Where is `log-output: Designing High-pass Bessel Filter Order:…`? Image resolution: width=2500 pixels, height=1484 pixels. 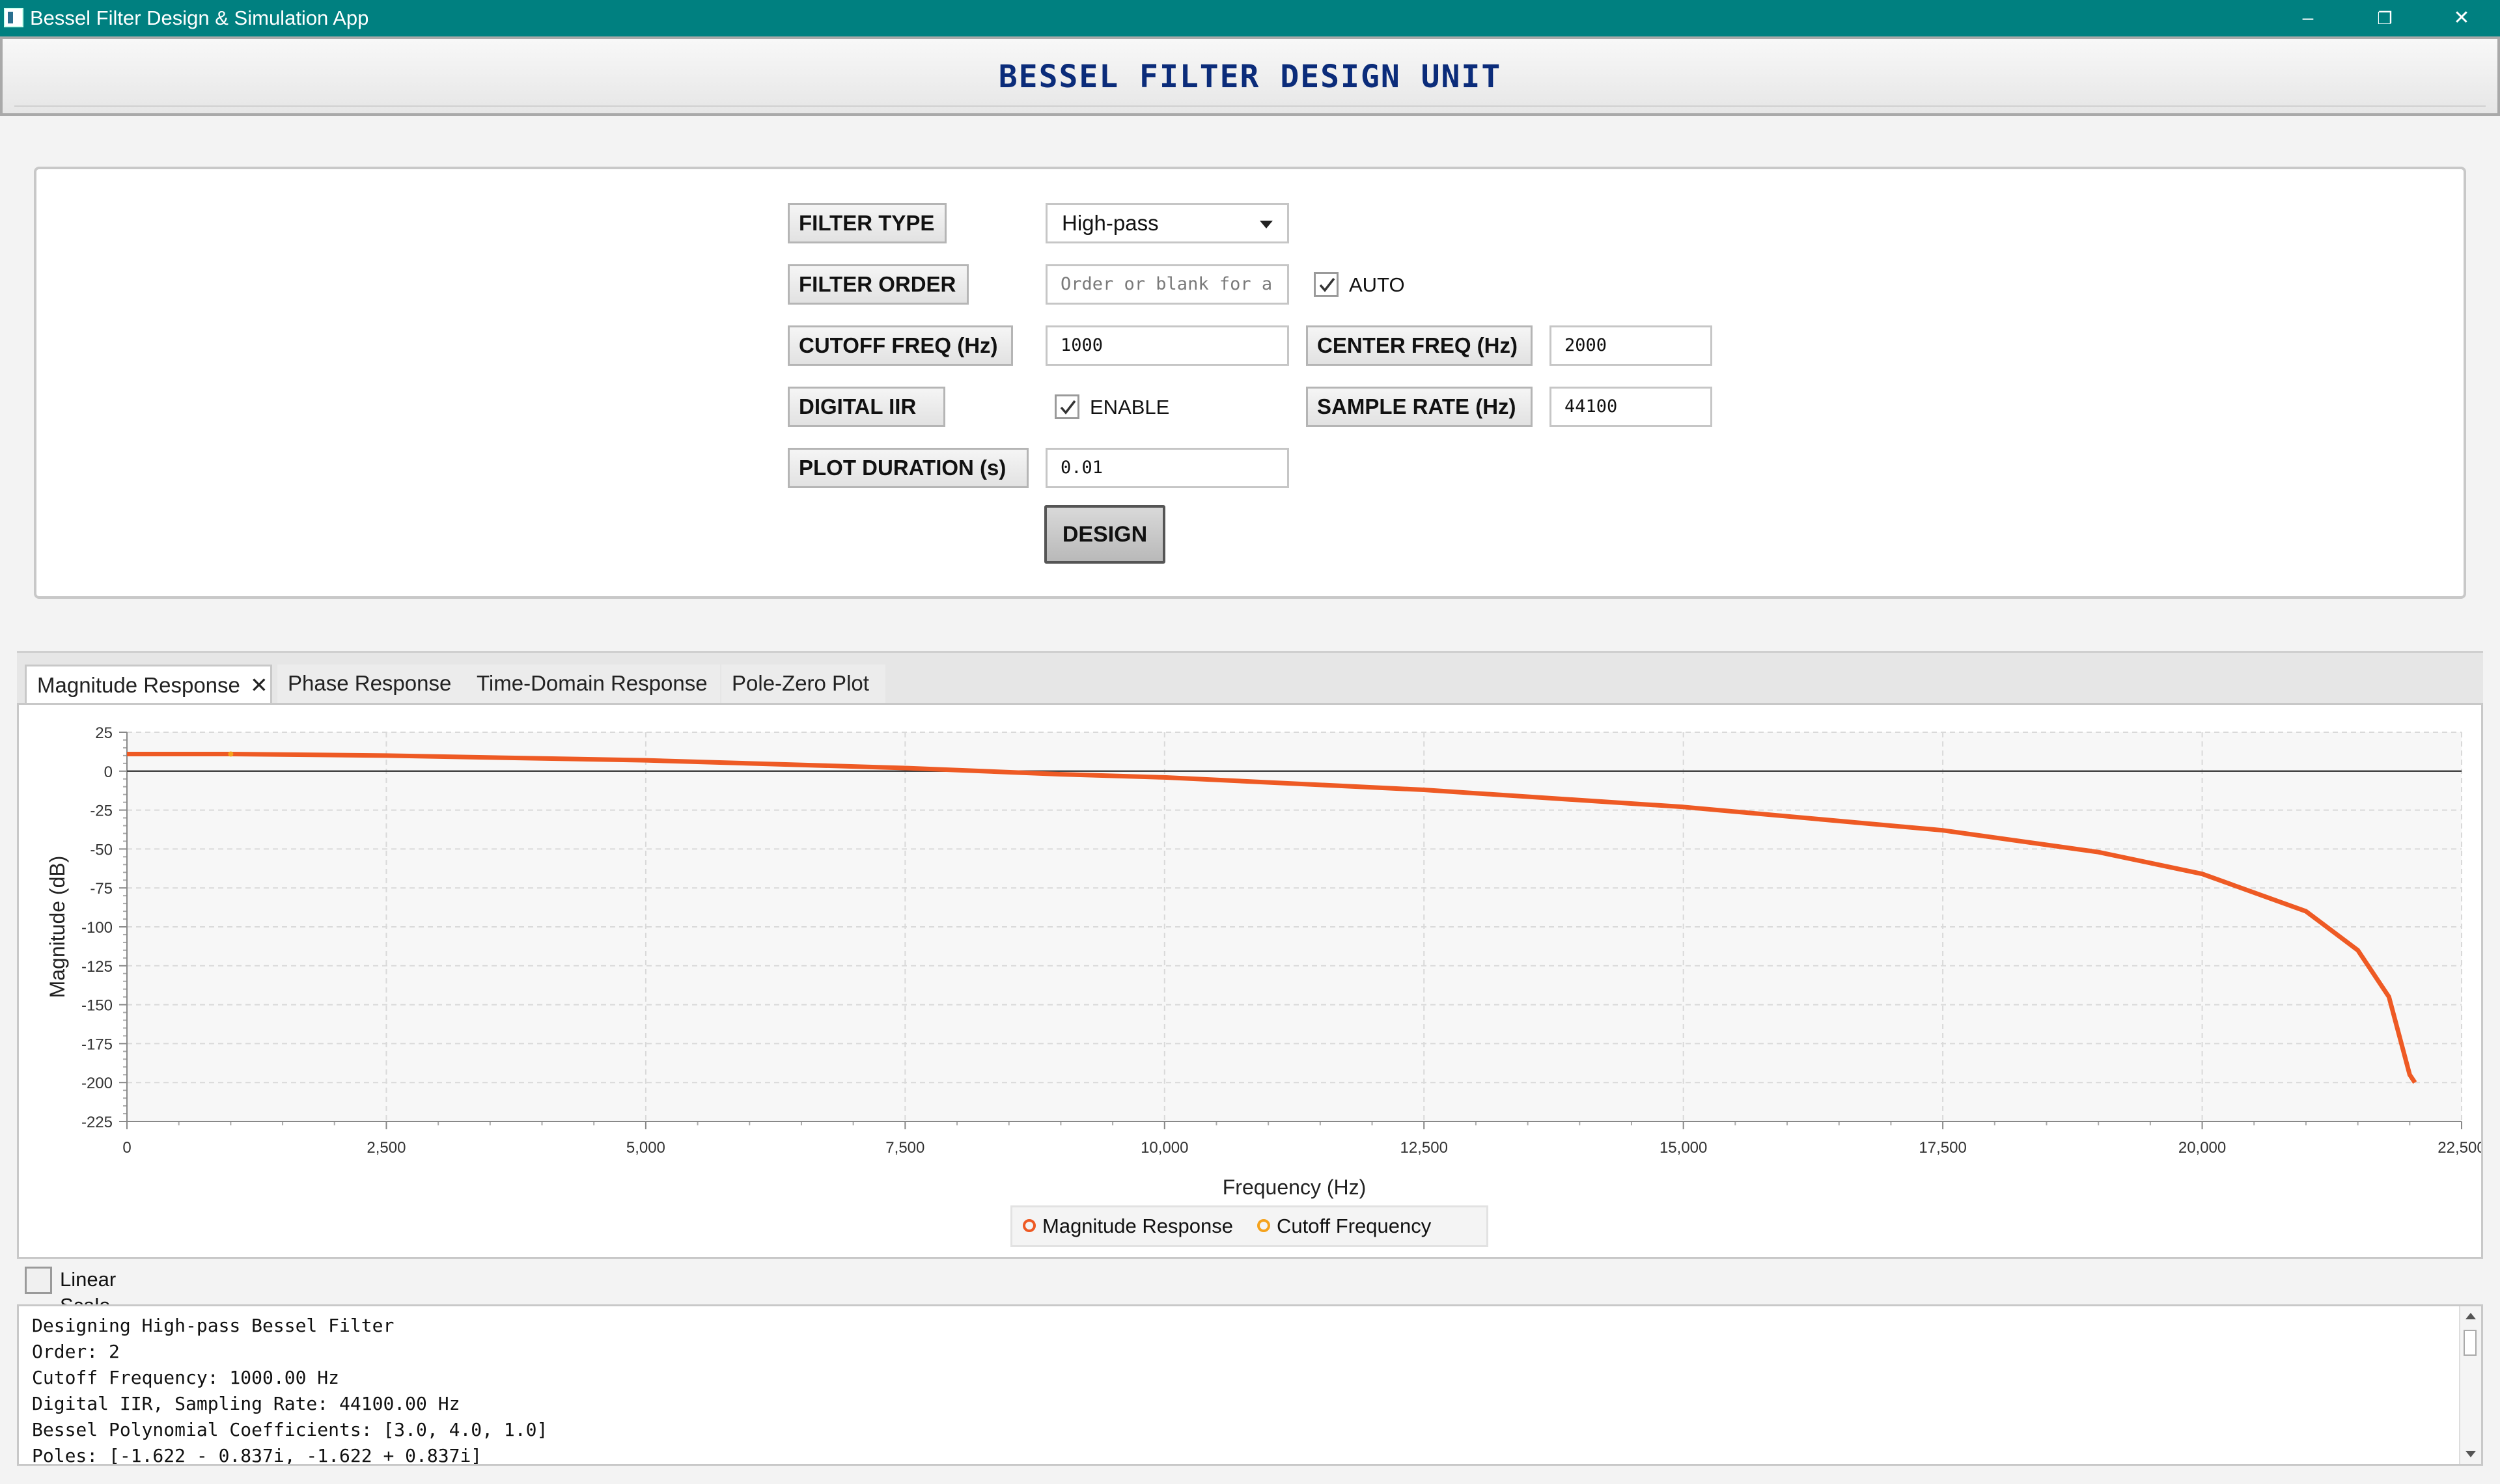 log-output: Designing High-pass Bessel Filter Order:… is located at coordinates (1250, 1385).